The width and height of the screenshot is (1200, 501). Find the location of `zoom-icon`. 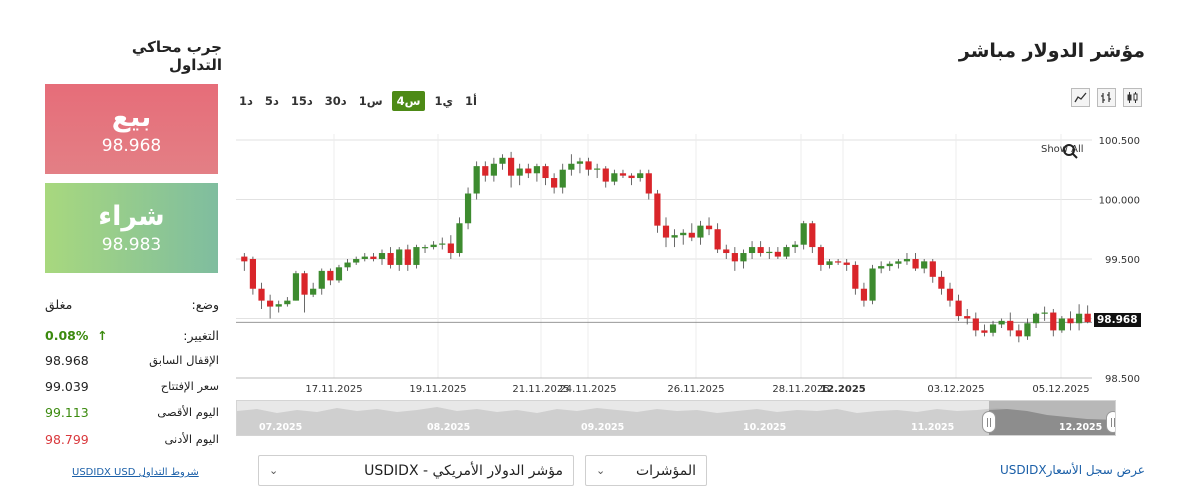

zoom-icon is located at coordinates (1070, 151).